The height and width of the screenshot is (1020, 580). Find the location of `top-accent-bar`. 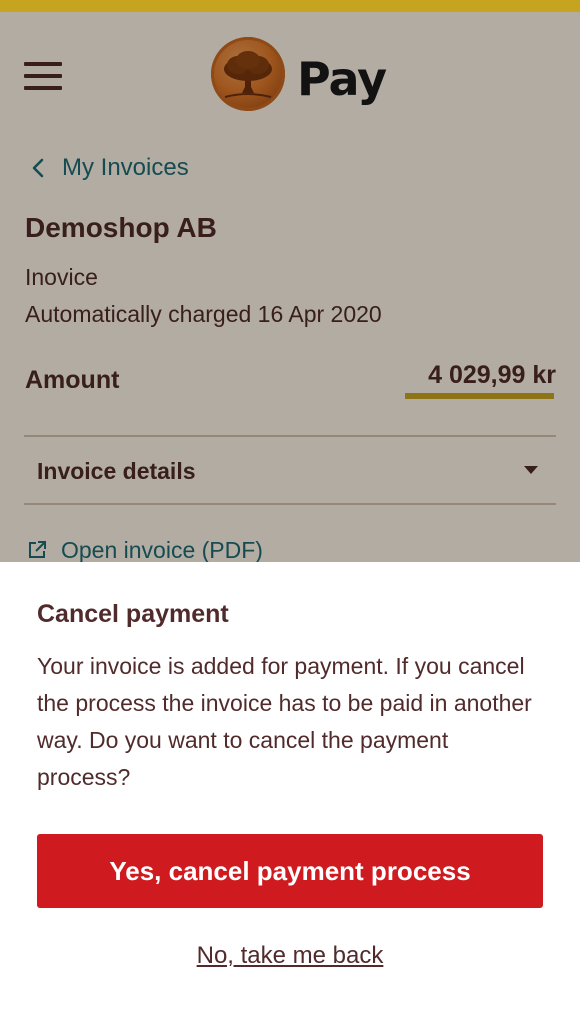

top-accent-bar is located at coordinates (290, 6).